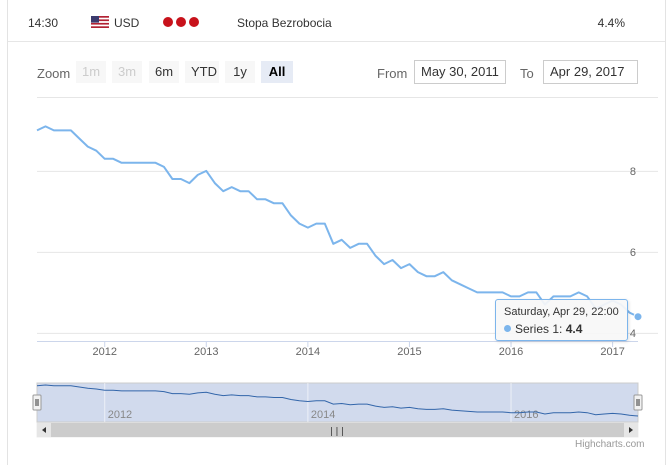 This screenshot has height=465, width=672. I want to click on scrollbar-grip-icon: |||, so click(337, 432).